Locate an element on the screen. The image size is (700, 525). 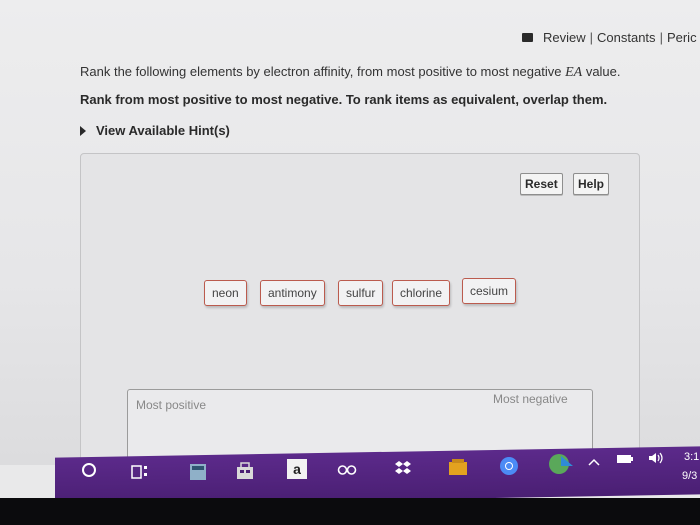
periodic-table-link: Peric is located at coordinates (682, 37).